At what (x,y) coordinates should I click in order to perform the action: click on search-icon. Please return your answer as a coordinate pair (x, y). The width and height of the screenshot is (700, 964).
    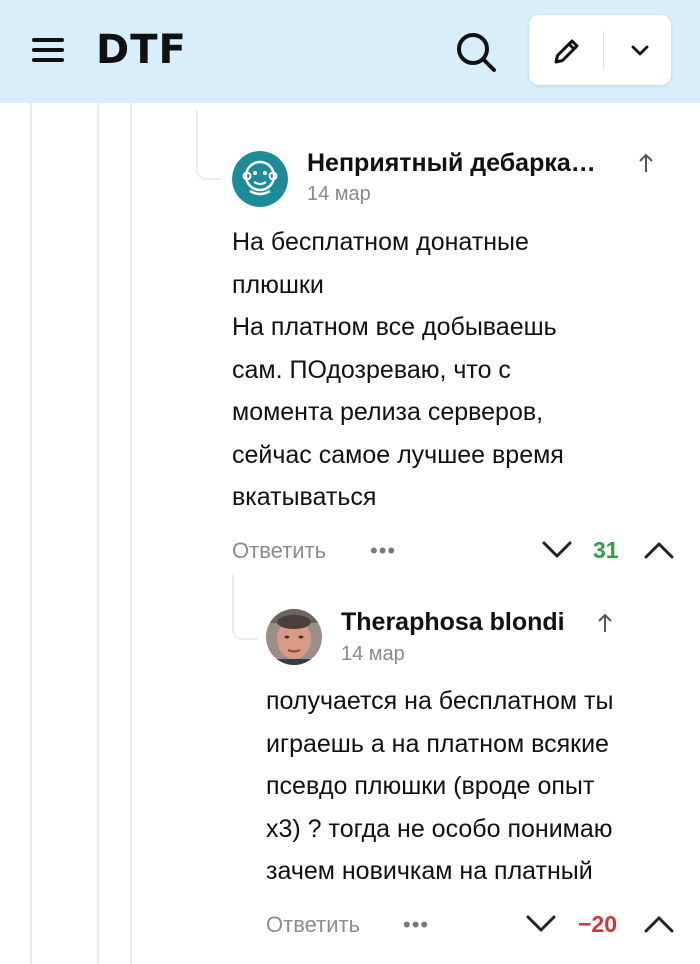
    Looking at the image, I should click on (476, 52).